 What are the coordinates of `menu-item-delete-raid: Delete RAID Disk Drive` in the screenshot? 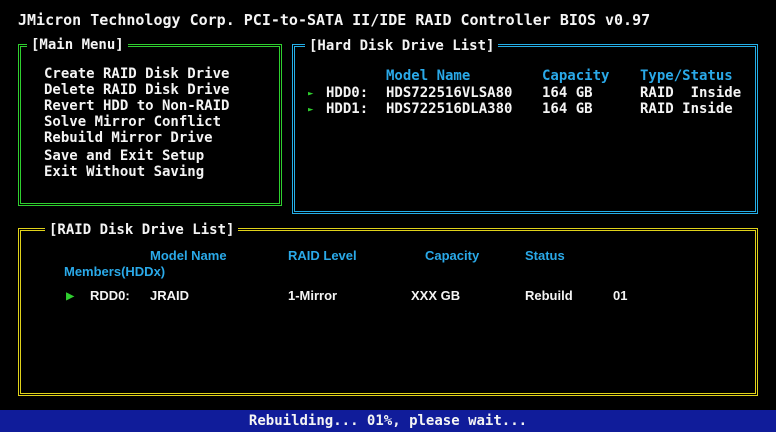 It's located at (136, 90).